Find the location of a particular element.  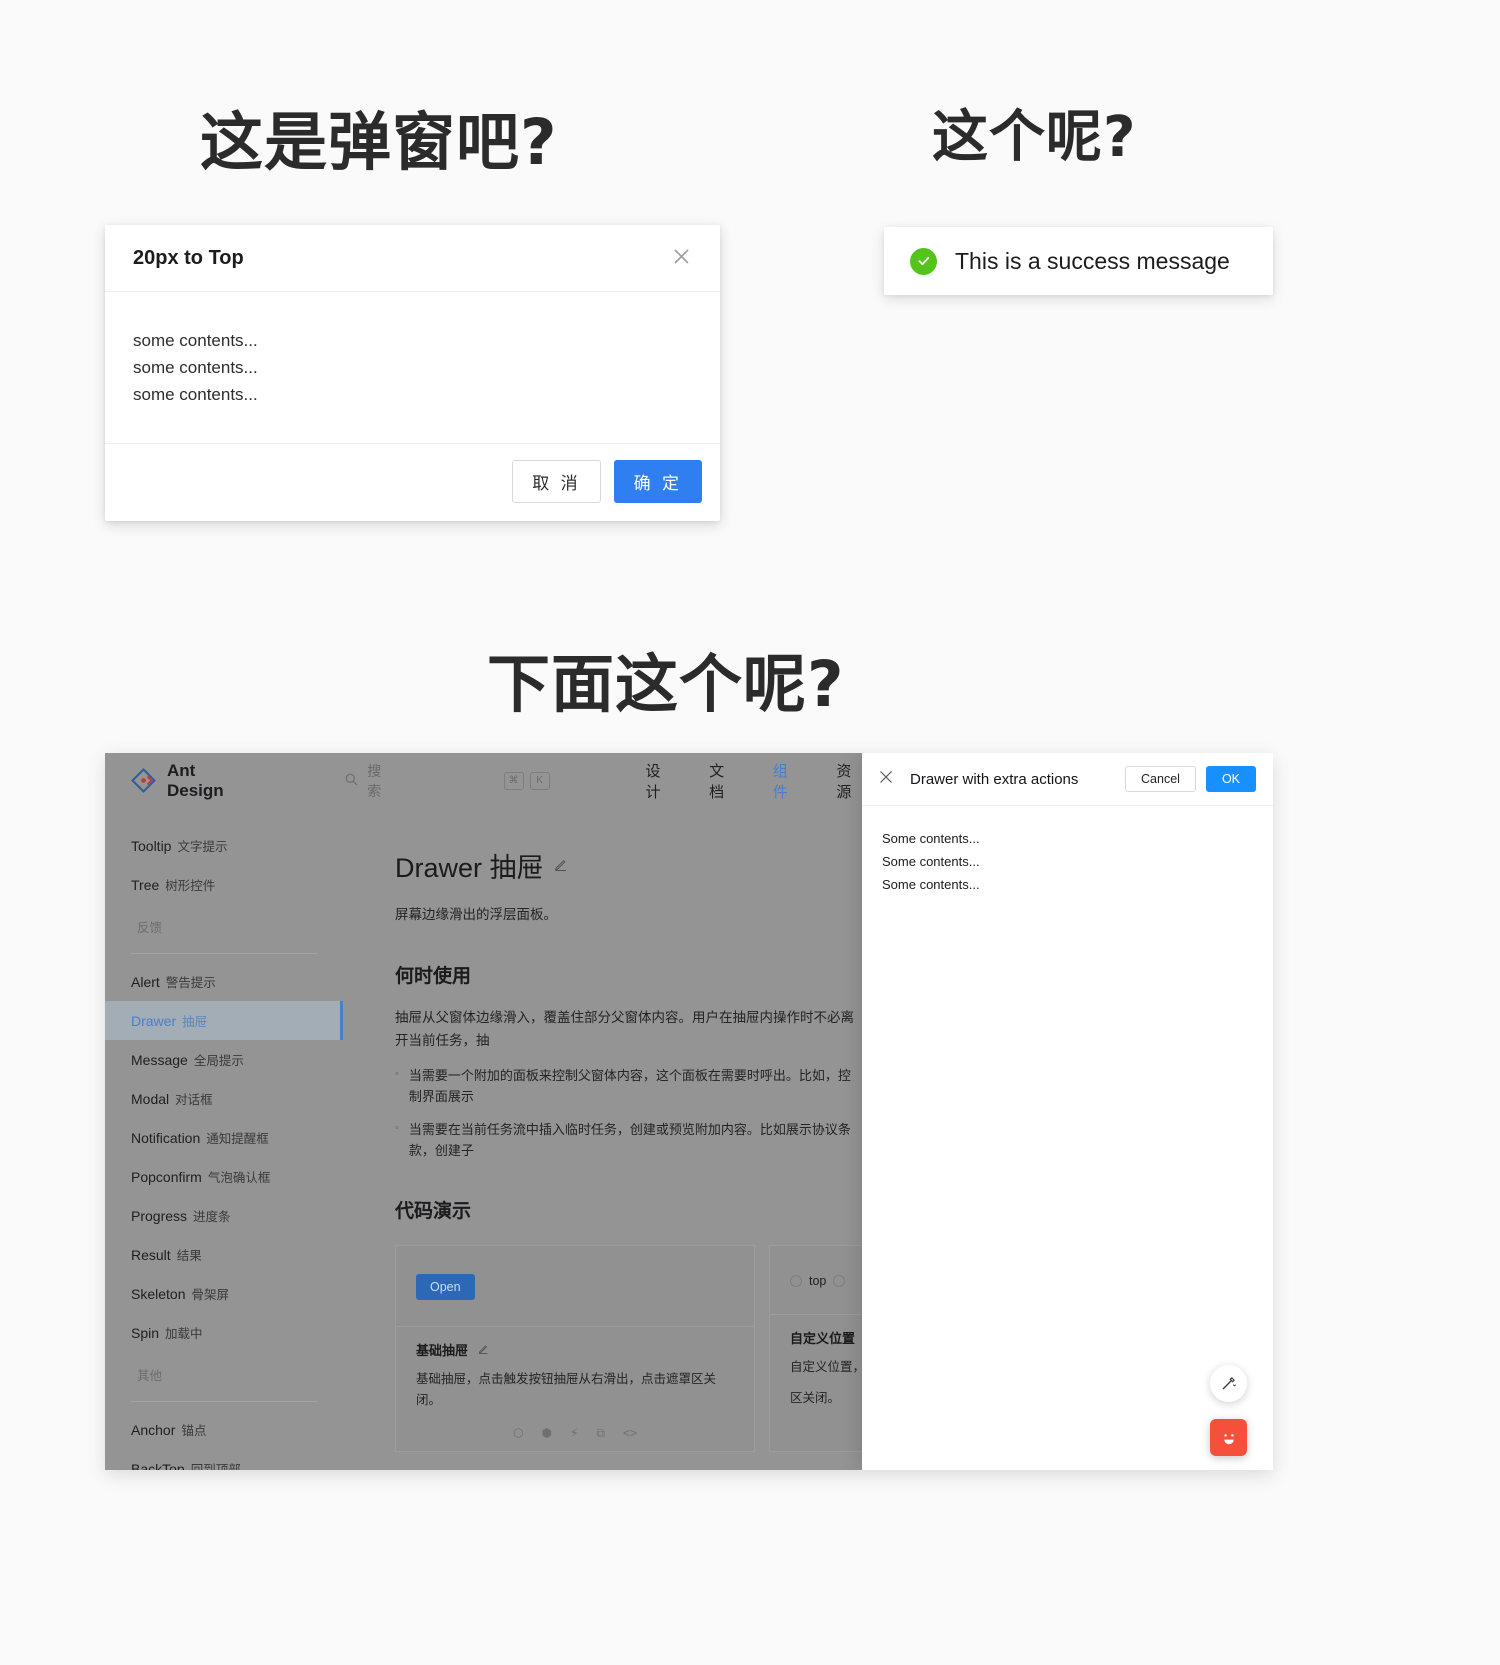

sidebar-item-label-zh: 结果 is located at coordinates (189, 1256).